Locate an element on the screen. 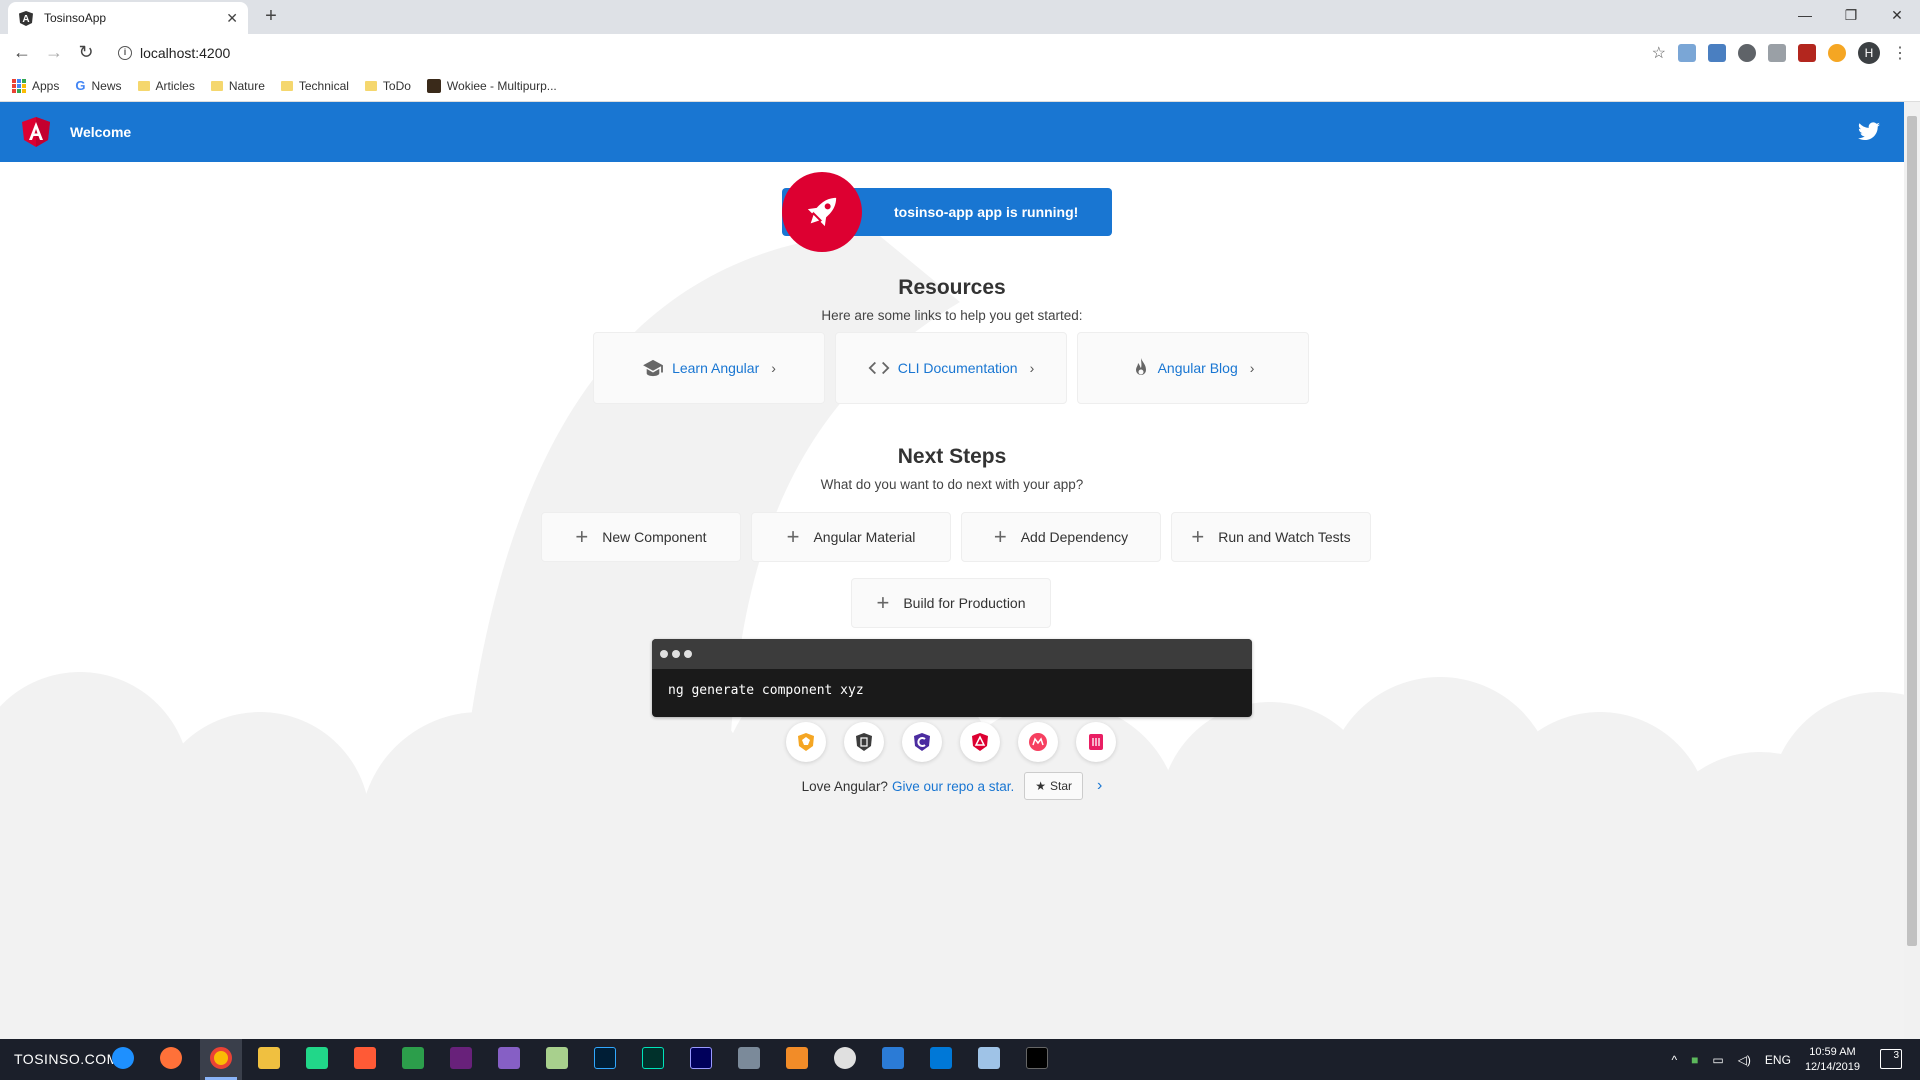 The width and height of the screenshot is (1920, 1080). protractor-link is located at coordinates (864, 742).